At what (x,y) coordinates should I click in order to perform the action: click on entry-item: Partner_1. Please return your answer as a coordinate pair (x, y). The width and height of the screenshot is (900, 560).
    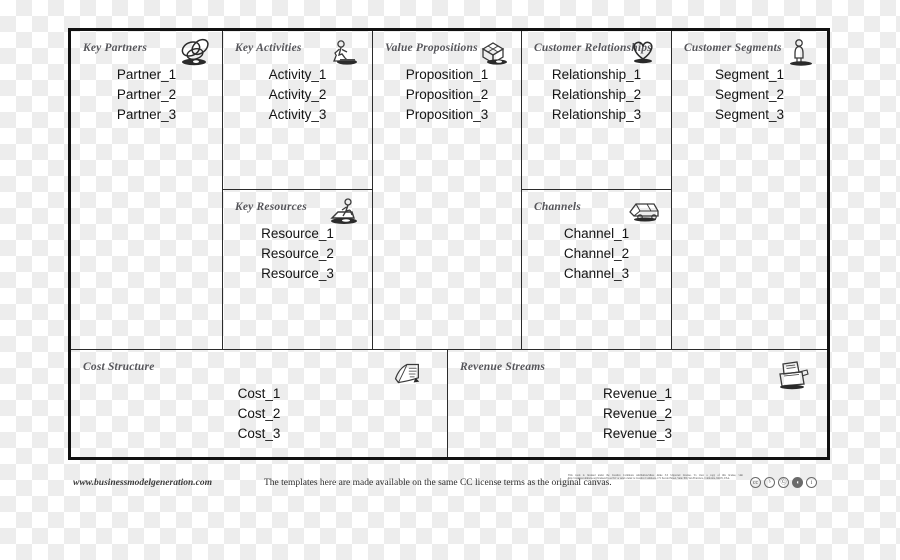
    Looking at the image, I should click on (146, 74).